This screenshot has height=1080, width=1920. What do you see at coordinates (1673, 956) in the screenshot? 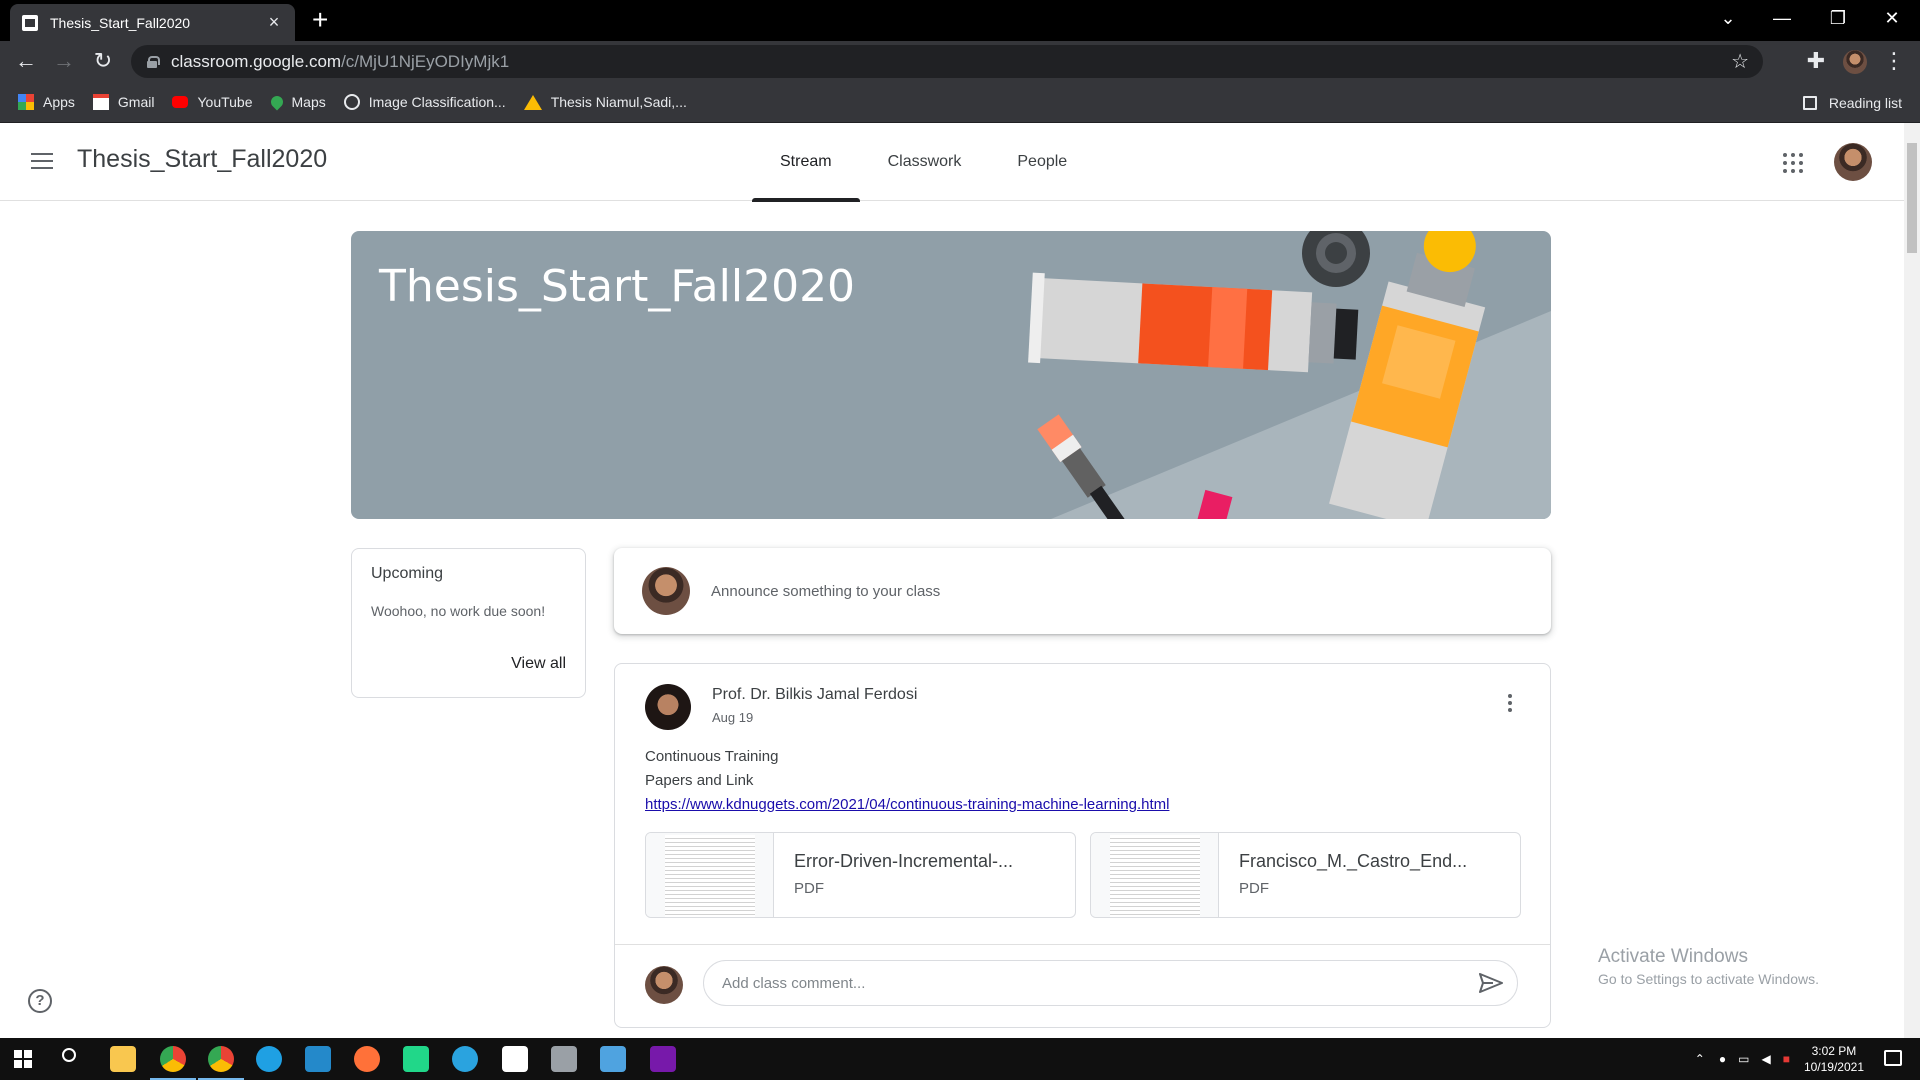
I see `watermark-line1: Activate Windows` at bounding box center [1673, 956].